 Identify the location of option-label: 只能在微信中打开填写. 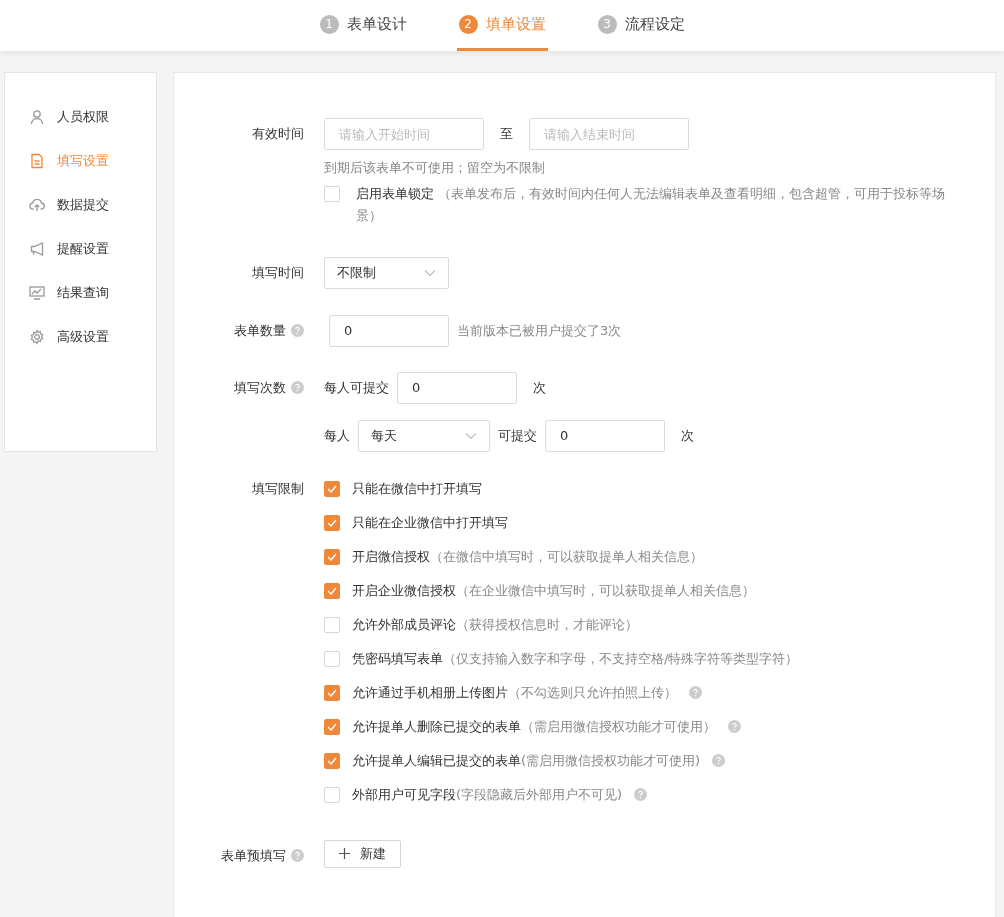
(417, 488).